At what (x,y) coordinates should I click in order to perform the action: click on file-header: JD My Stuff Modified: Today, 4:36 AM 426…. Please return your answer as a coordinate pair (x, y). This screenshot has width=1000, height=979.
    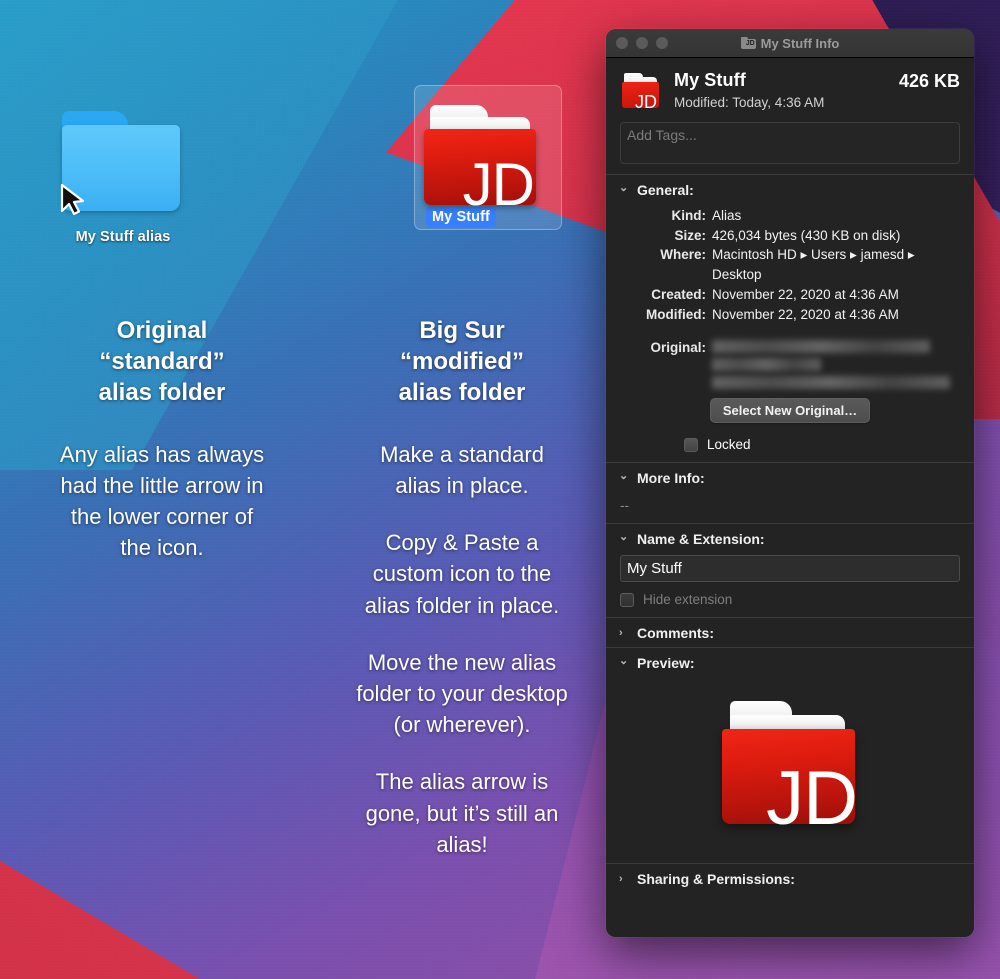
    Looking at the image, I should click on (790, 88).